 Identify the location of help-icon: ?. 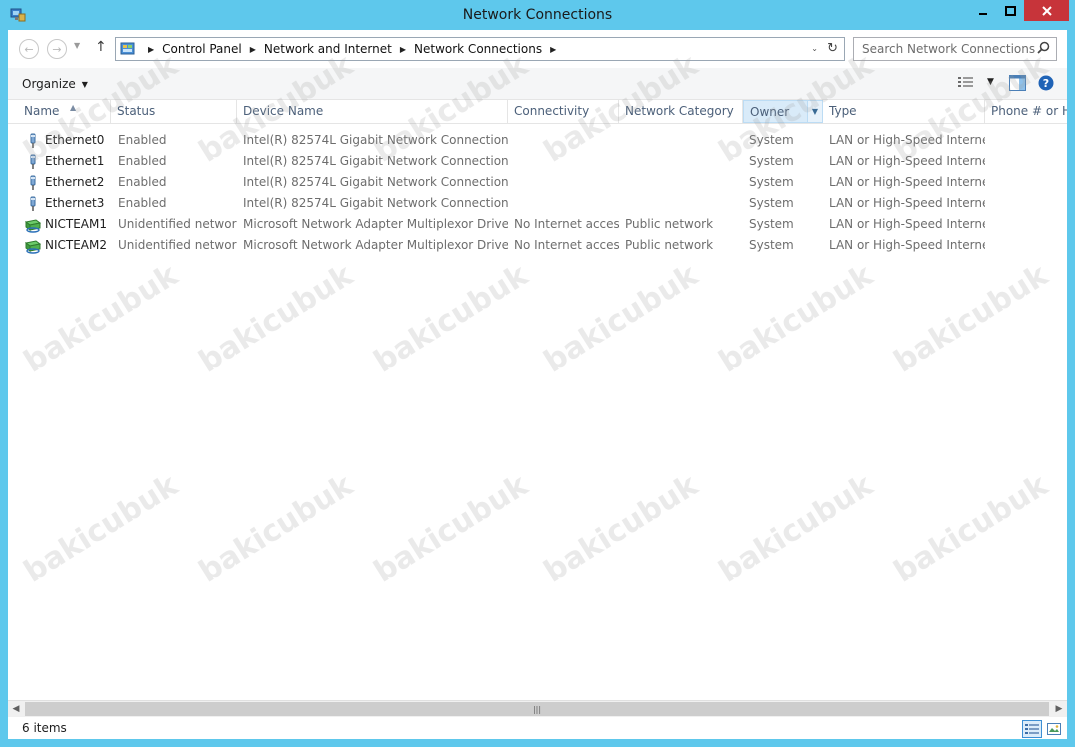
(1046, 83).